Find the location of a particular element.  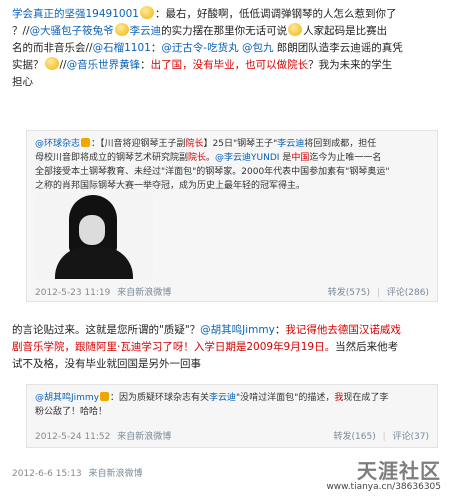

text-span: 。 is located at coordinates (211, 158).